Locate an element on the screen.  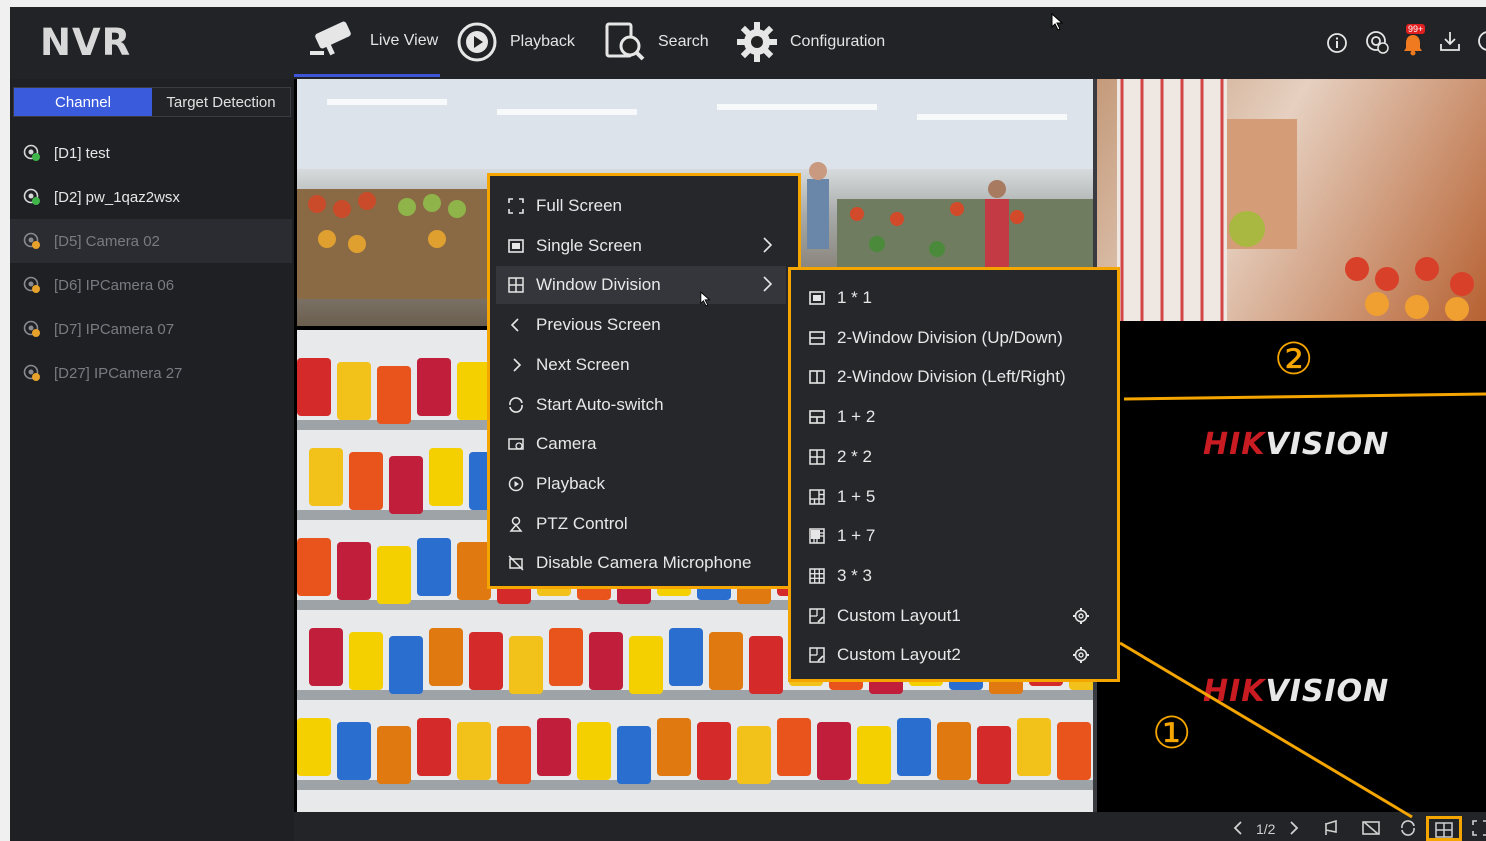
callout-one: ① is located at coordinates (1172, 733).